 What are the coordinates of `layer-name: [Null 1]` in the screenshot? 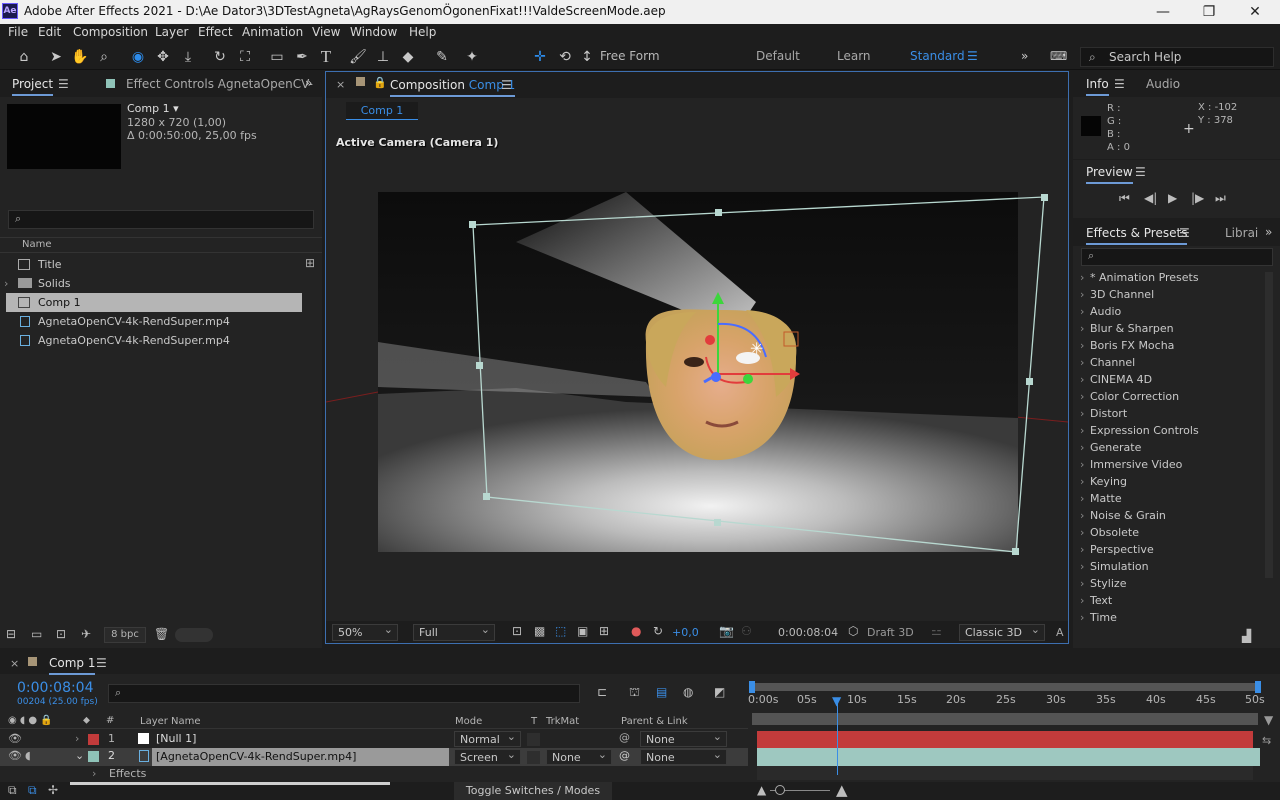 It's located at (176, 738).